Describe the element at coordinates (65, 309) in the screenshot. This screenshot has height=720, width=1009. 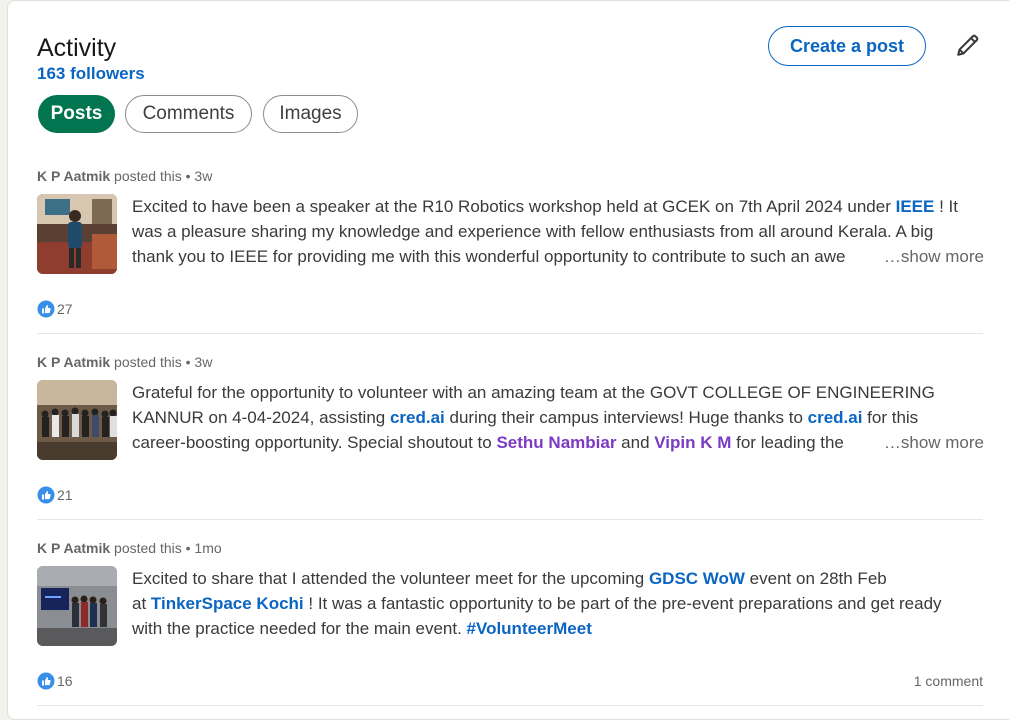
I see `reaction-count: 27` at that location.